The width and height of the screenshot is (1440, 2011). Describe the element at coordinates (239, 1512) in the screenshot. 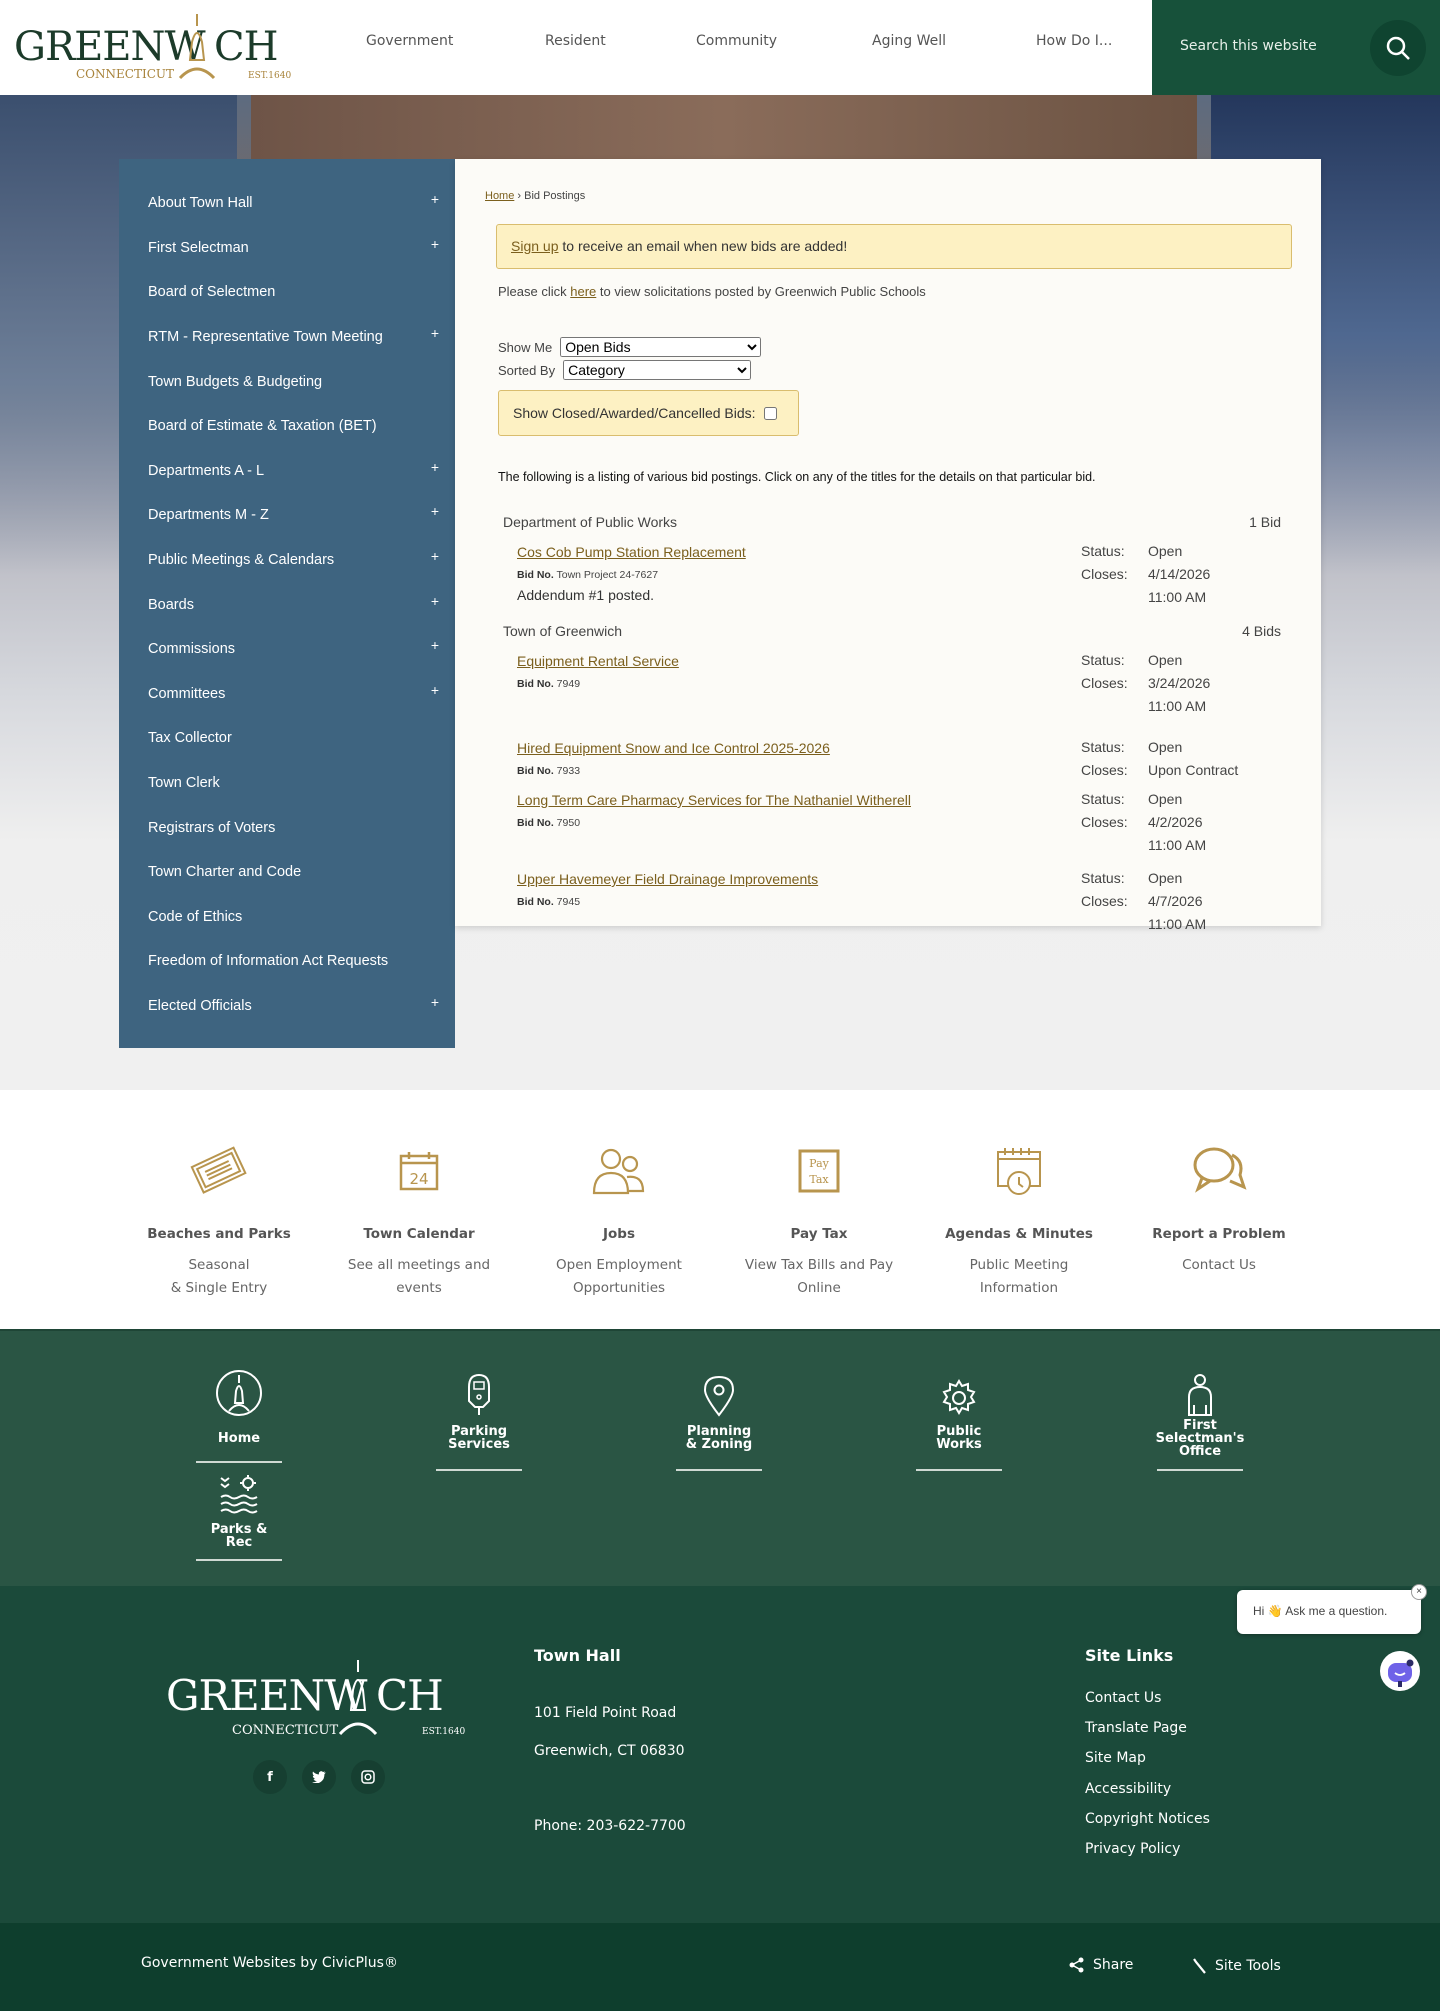

I see `dept-nav-parks-rec: Parks & Rec` at that location.